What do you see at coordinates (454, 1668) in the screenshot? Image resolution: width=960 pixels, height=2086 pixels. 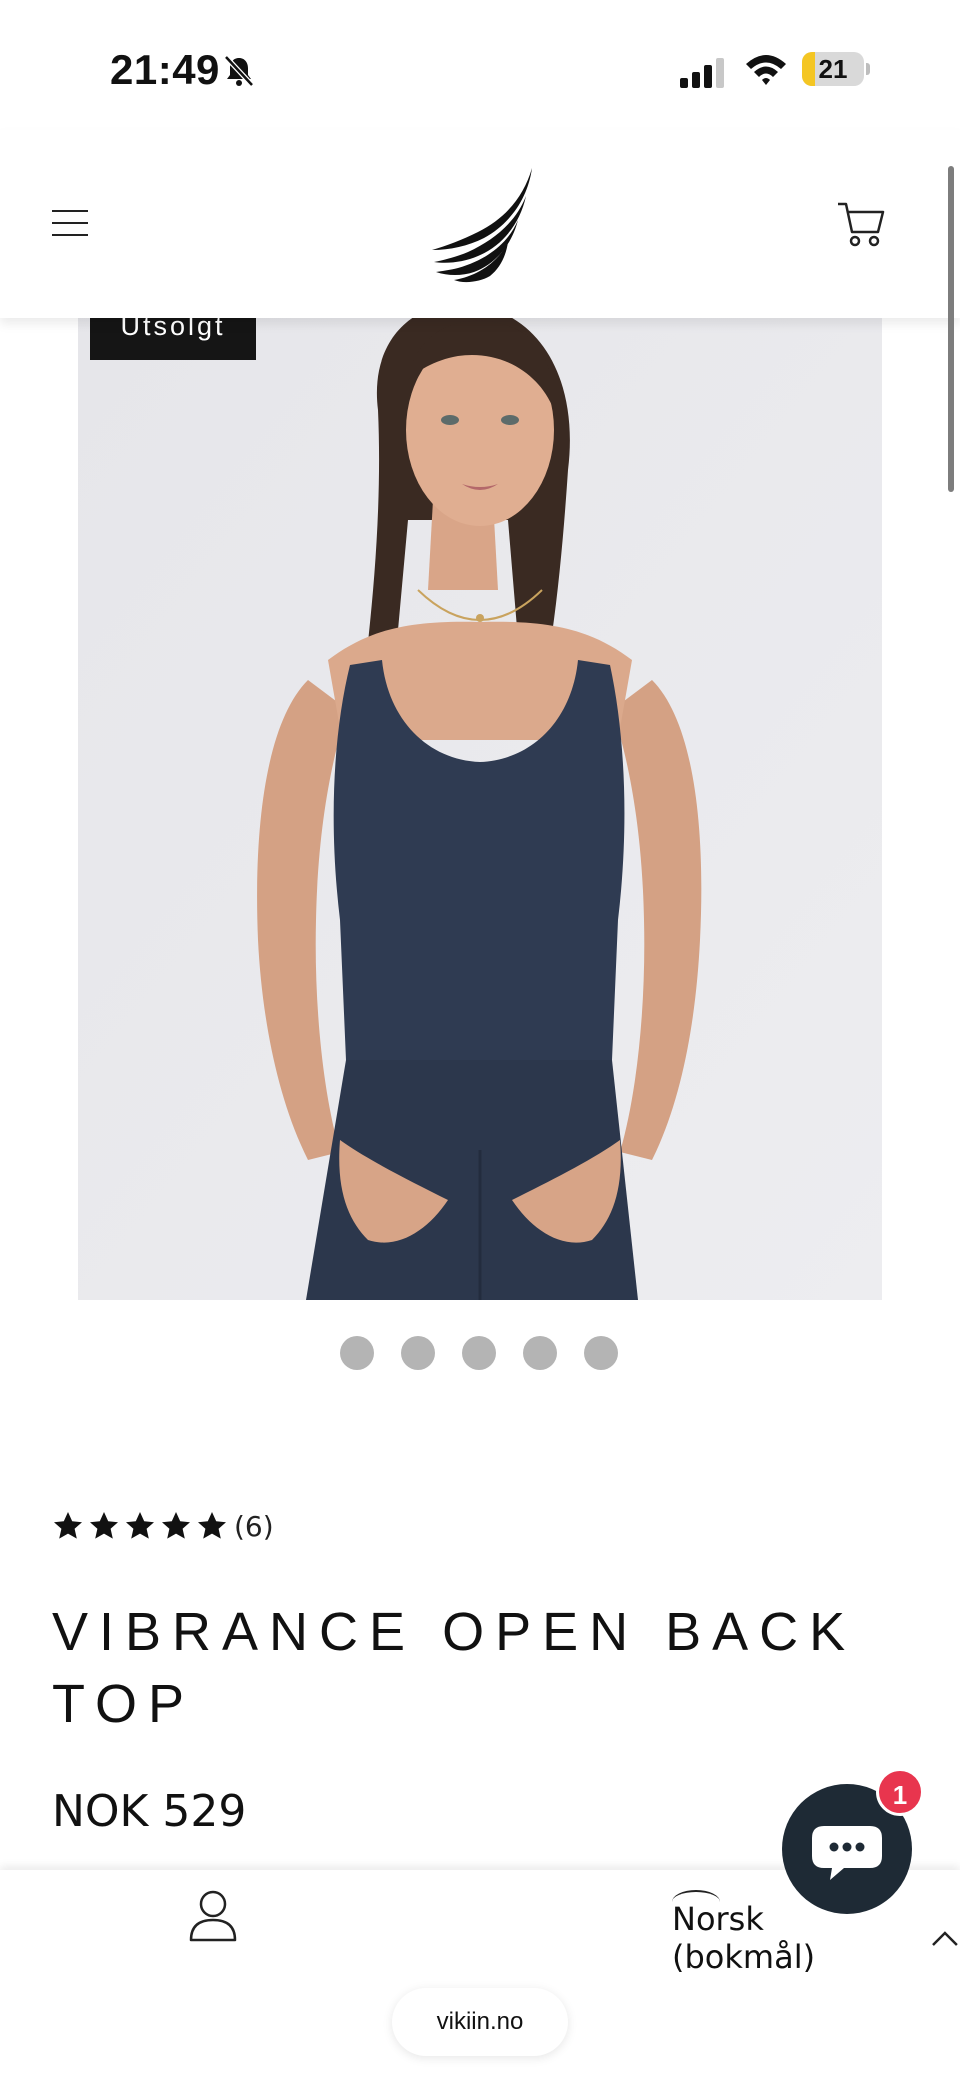 I see `product-title: VIBRANCE OPEN BACK TOP` at bounding box center [454, 1668].